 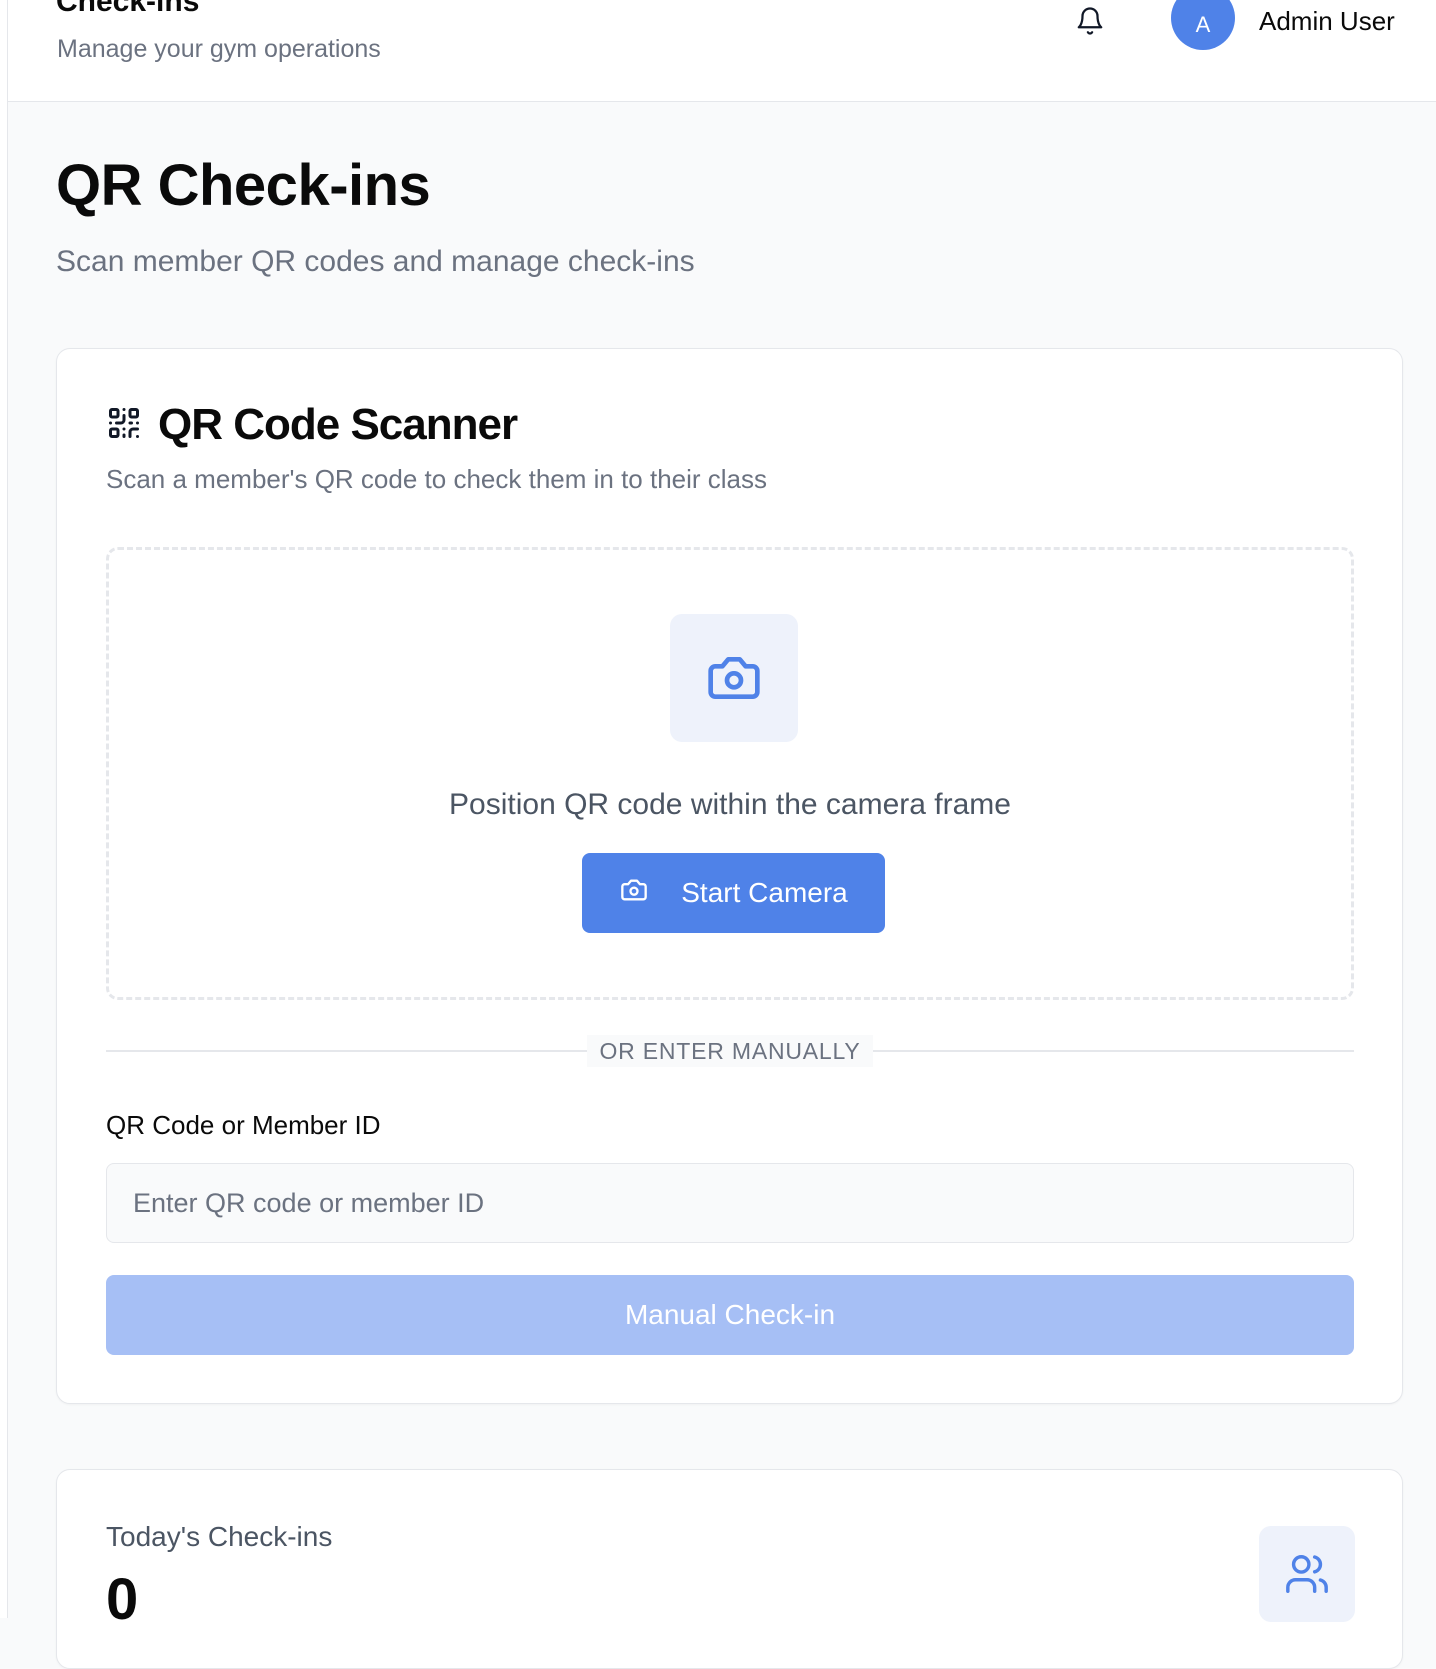 I want to click on stat-label: Today's Check-ins, so click(x=219, y=1536).